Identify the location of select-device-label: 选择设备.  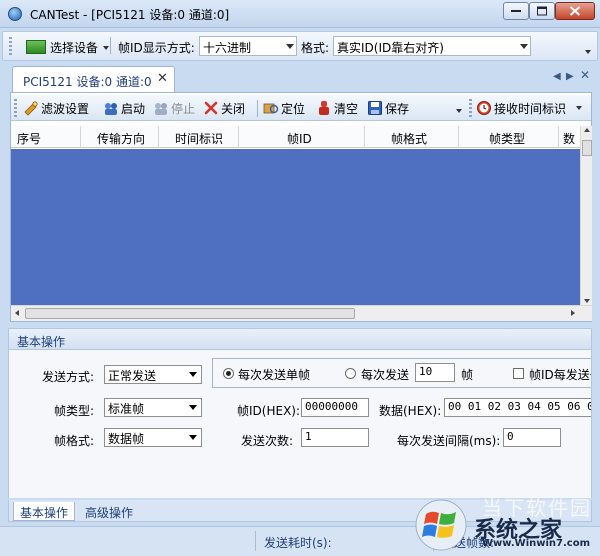
(74, 48).